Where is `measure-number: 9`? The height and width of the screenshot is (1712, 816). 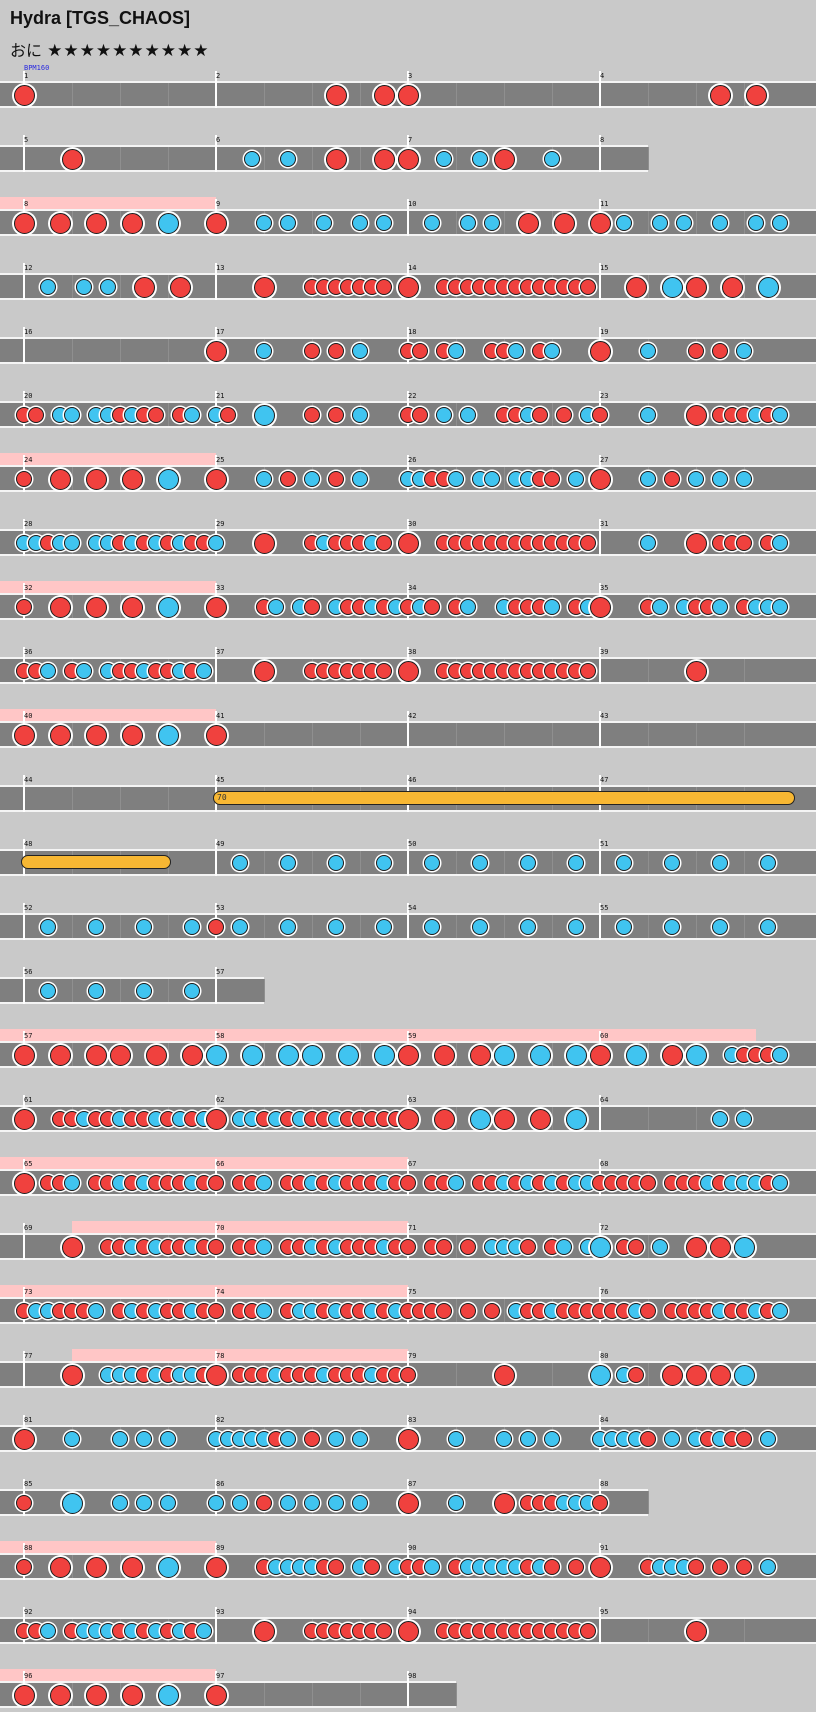 measure-number: 9 is located at coordinates (218, 204).